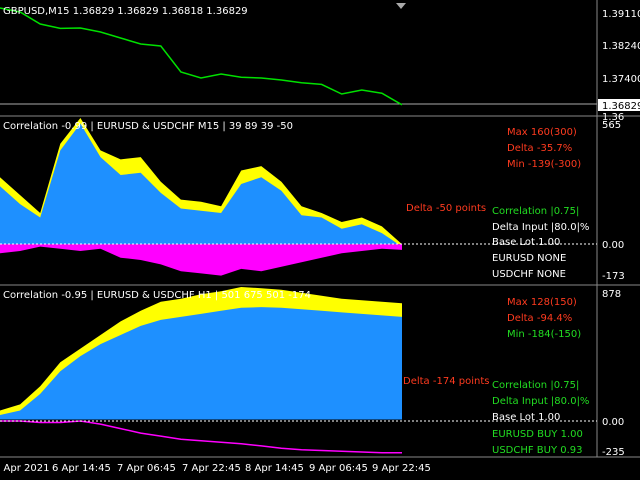 The width and height of the screenshot is (640, 480). Describe the element at coordinates (613, 245) in the screenshot. I see `p1-axis-zero: 0.00` at that location.